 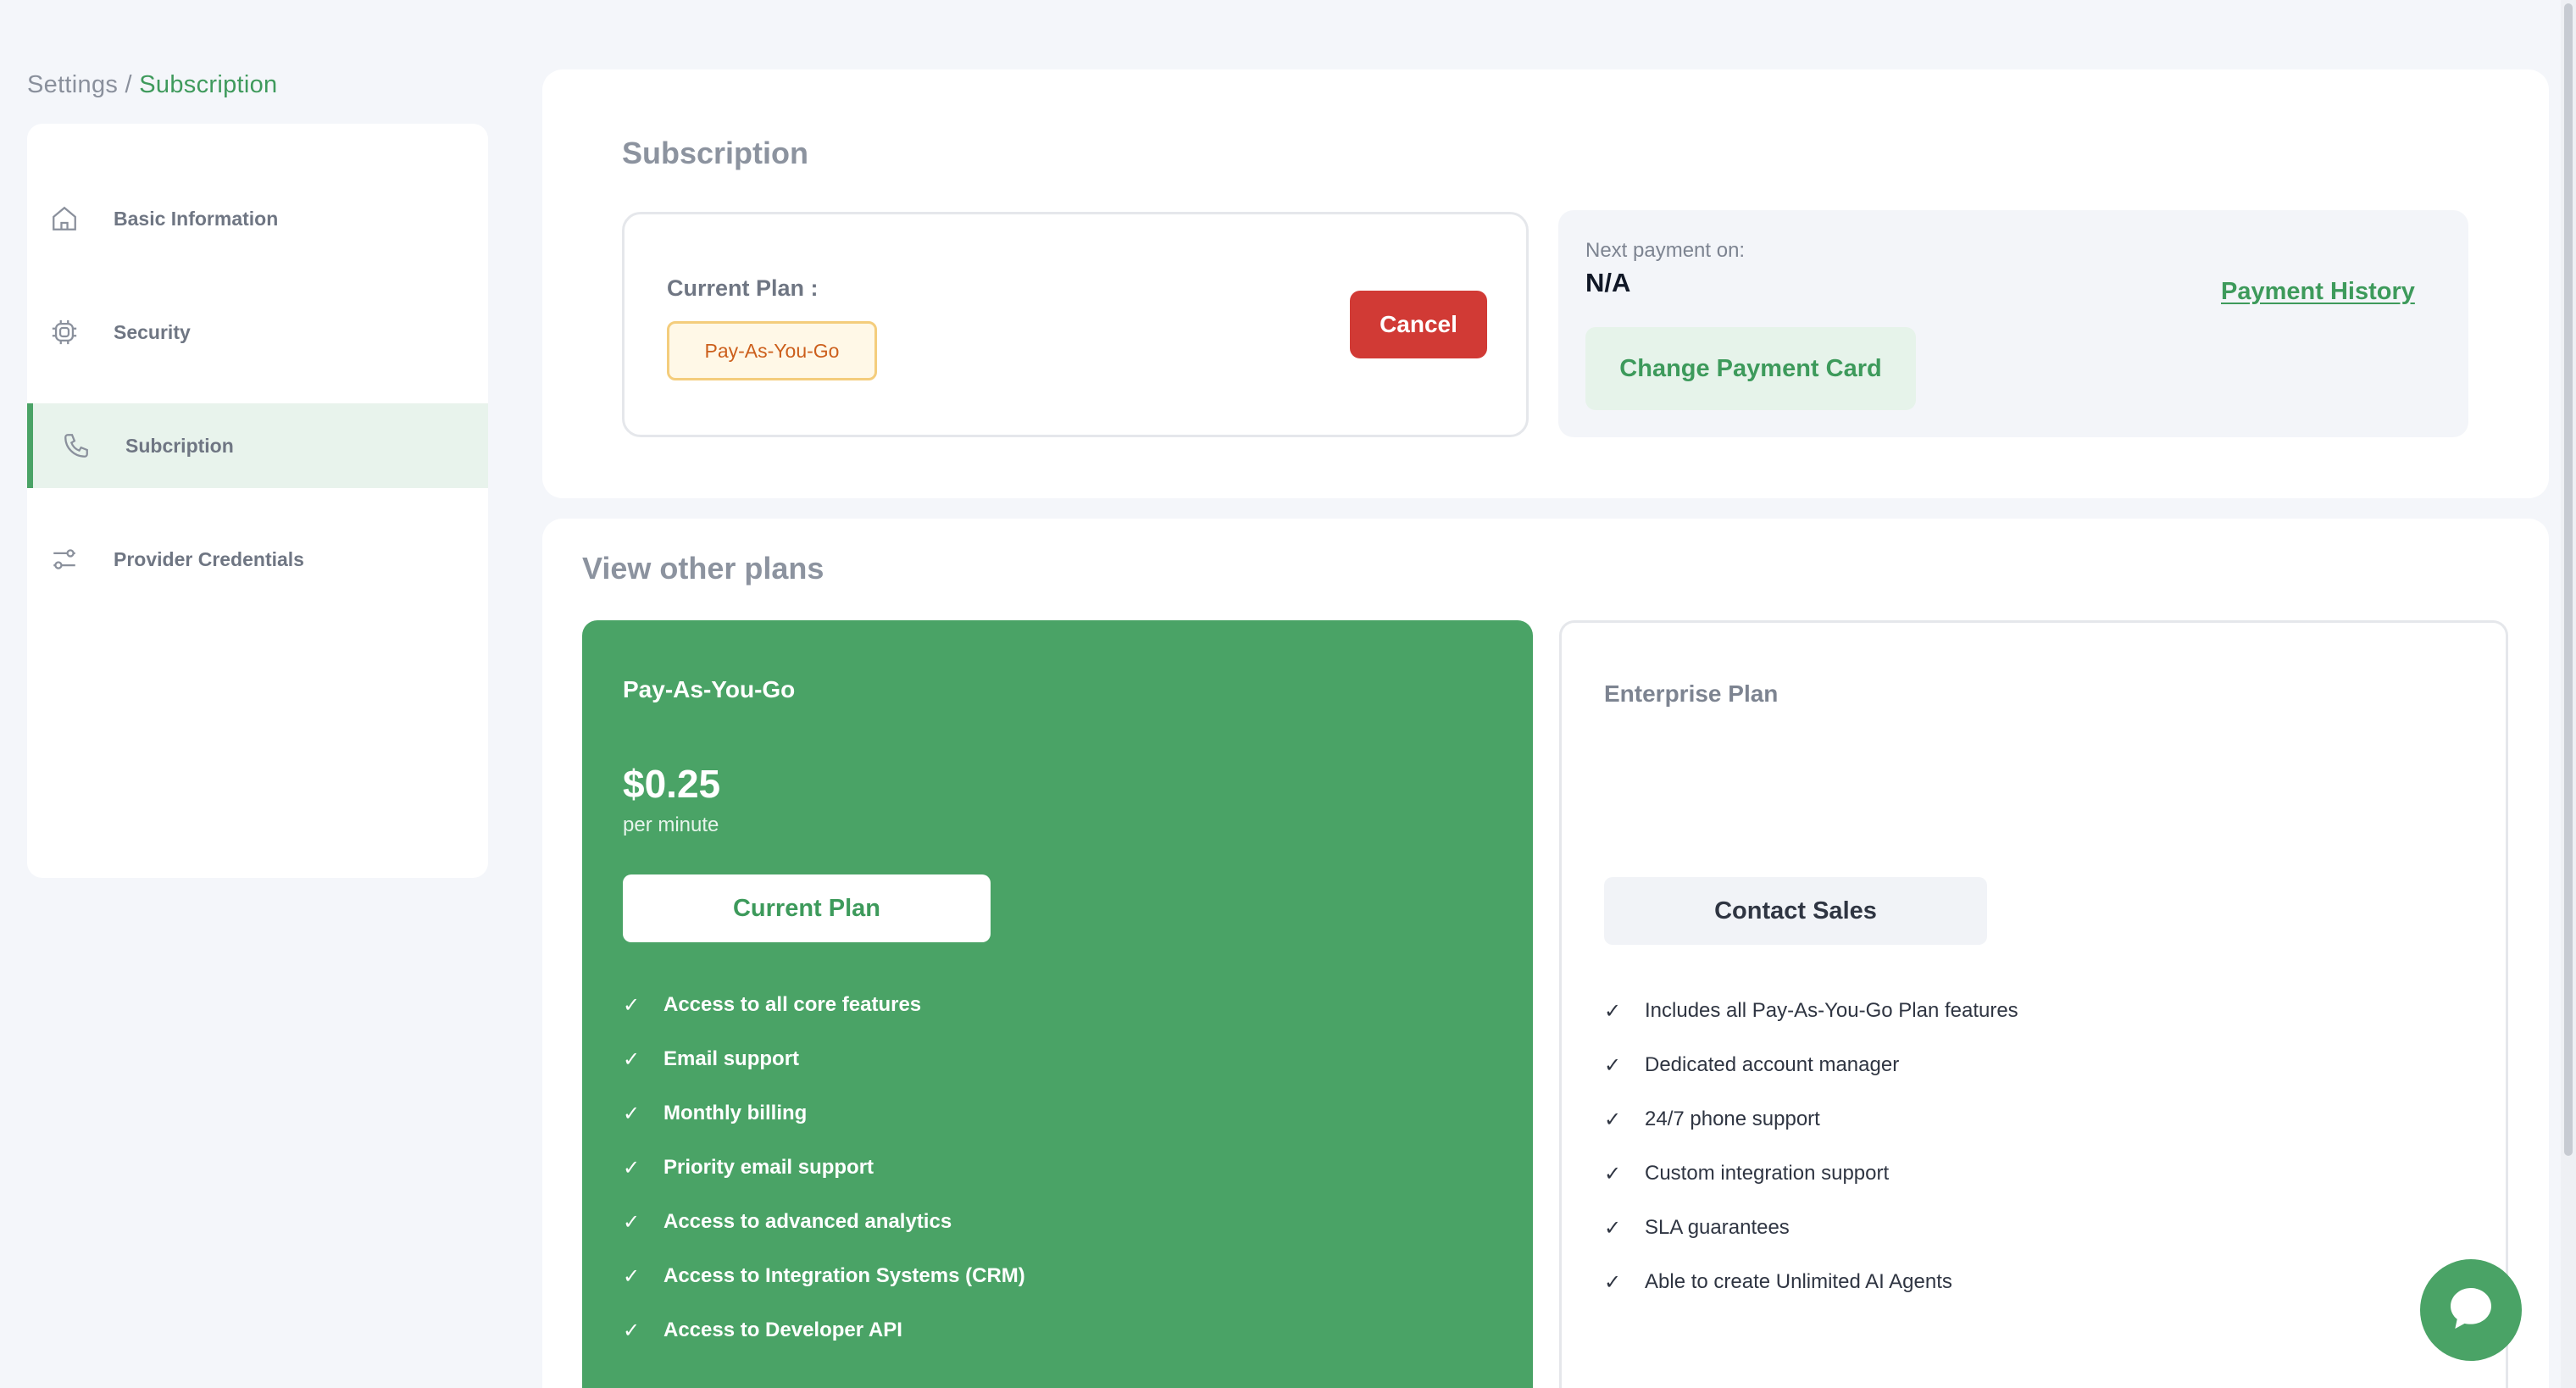 I want to click on sidebar-item-security: Security, so click(x=257, y=332).